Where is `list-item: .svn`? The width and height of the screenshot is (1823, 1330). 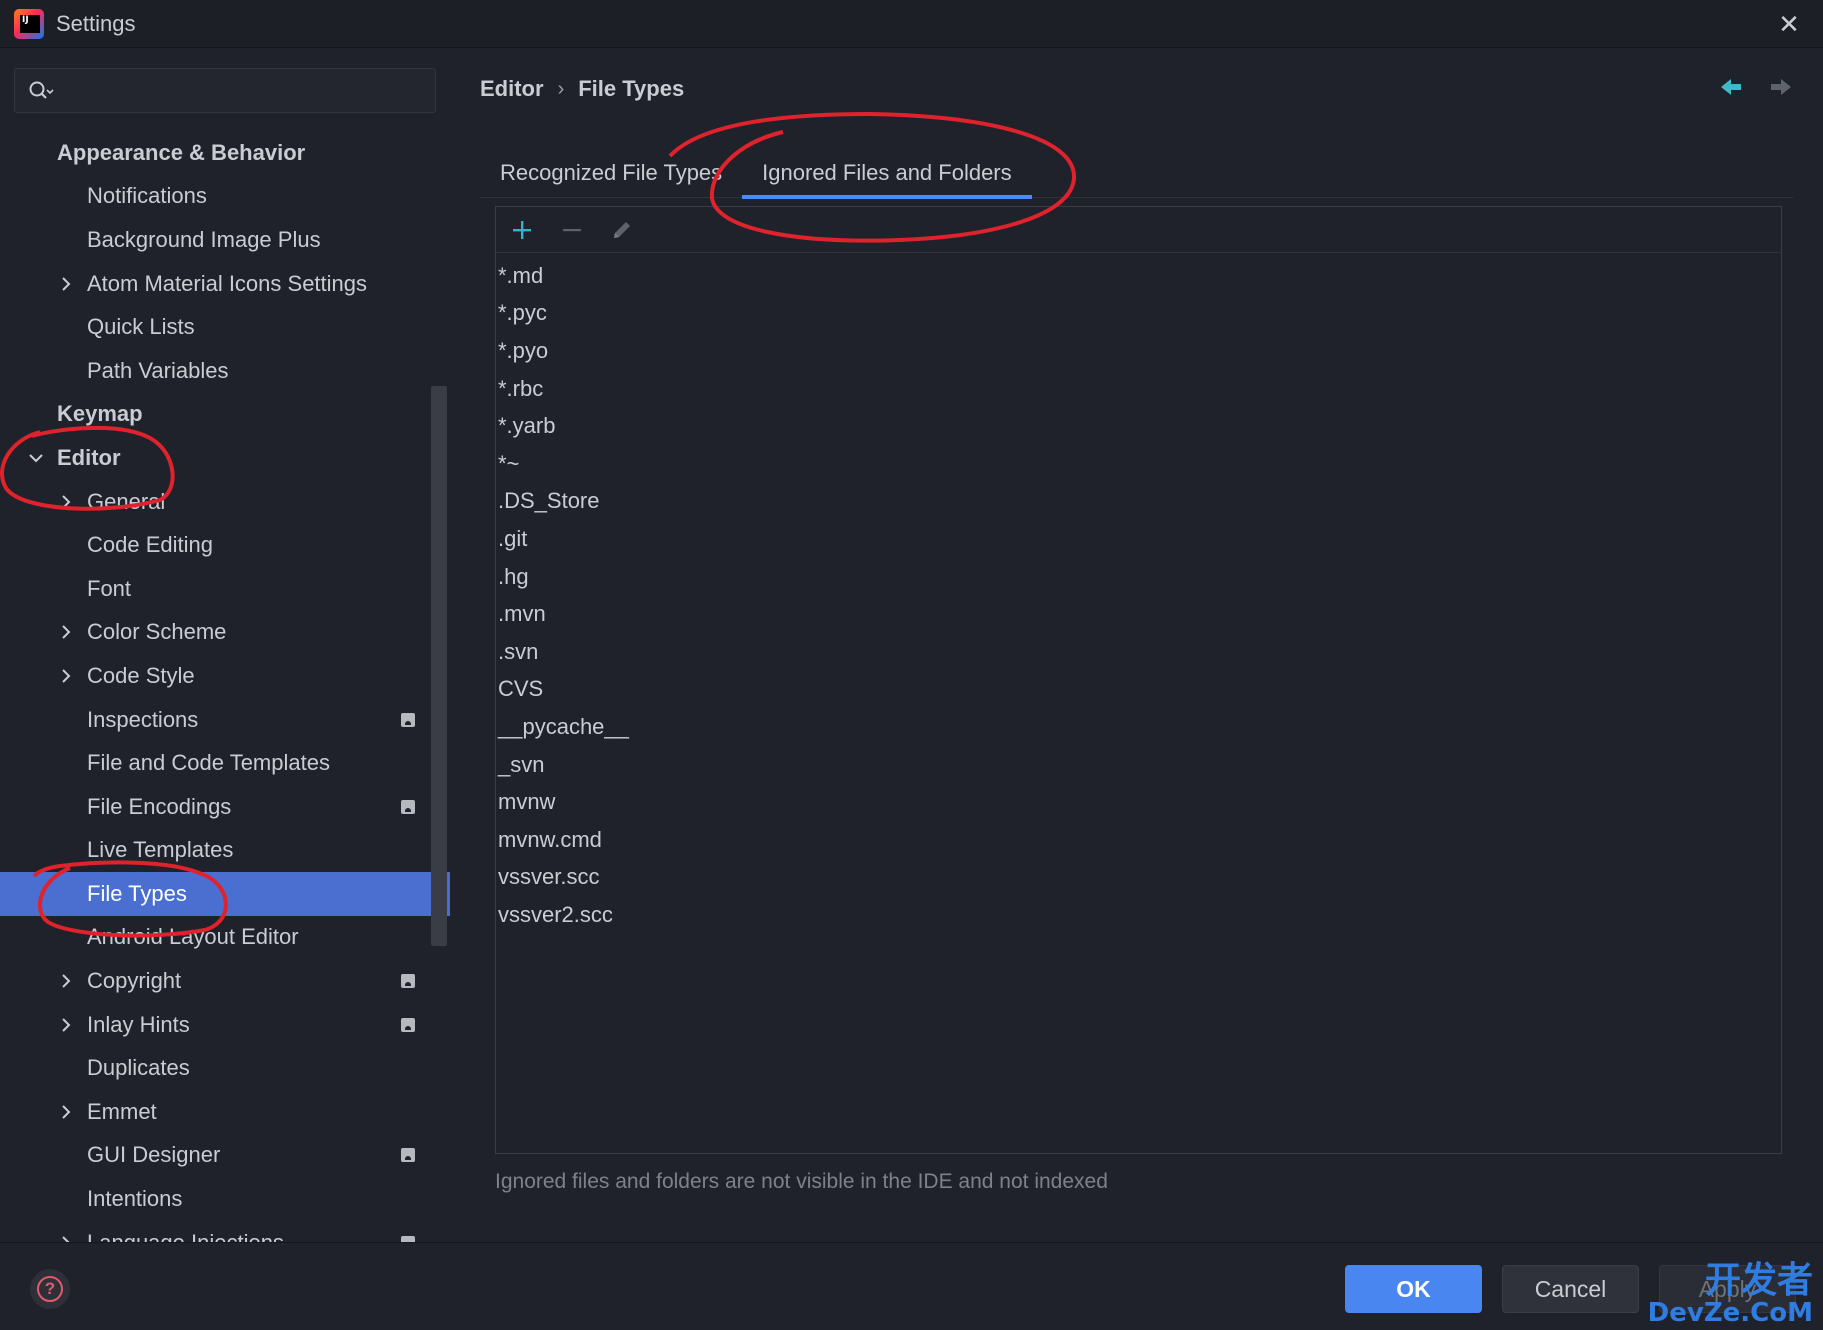 list-item: .svn is located at coordinates (1138, 652).